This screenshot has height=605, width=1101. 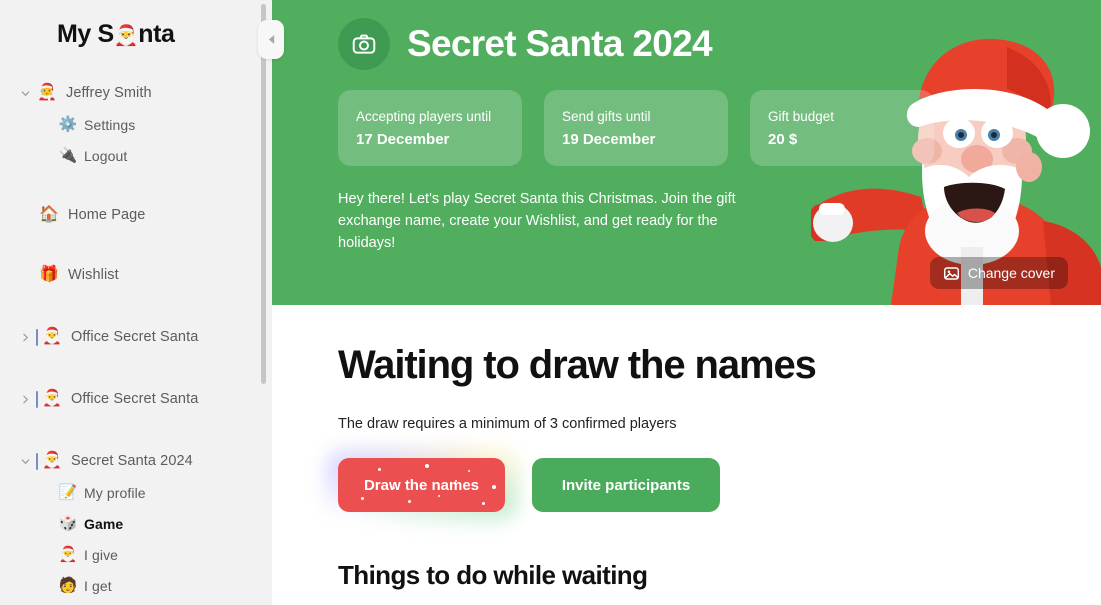 I want to click on sidebar-item-label: I get, so click(x=98, y=585).